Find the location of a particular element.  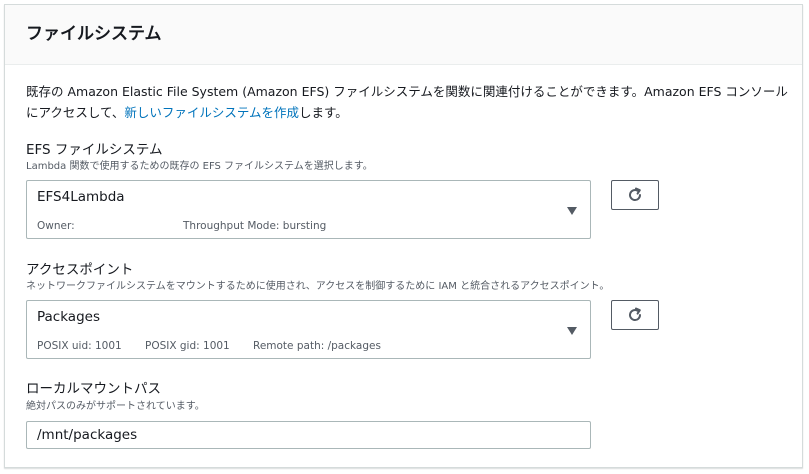

panel-title: ファイルシステム is located at coordinates (94, 34).